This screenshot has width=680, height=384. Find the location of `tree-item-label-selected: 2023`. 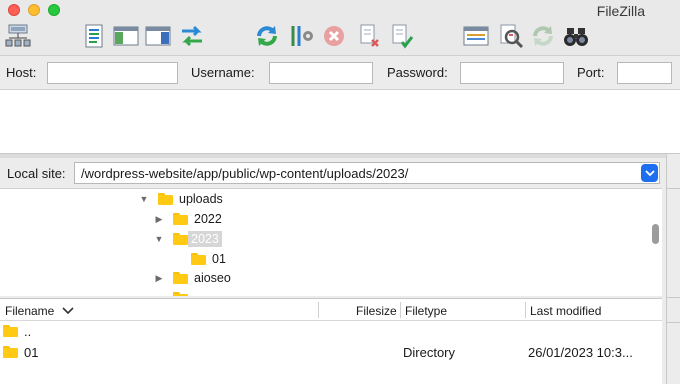

tree-item-label-selected: 2023 is located at coordinates (205, 239).